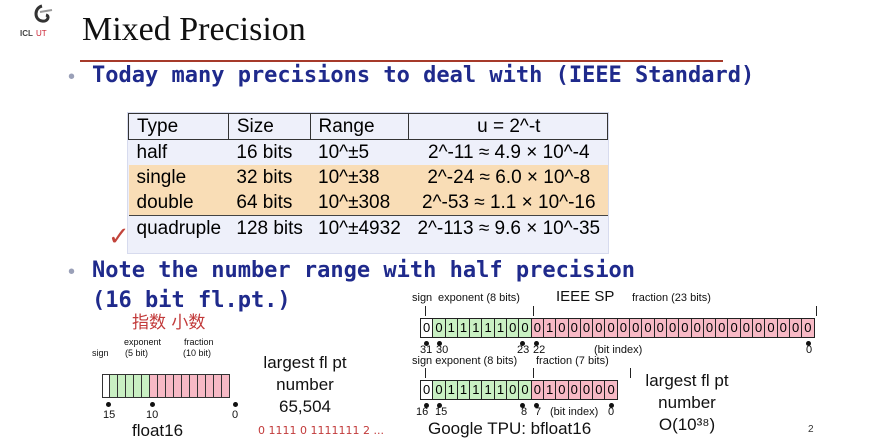 This screenshot has height=444, width=893. What do you see at coordinates (510, 428) in the screenshot?
I see `bf16-caption: Google TPU: bfloat16` at bounding box center [510, 428].